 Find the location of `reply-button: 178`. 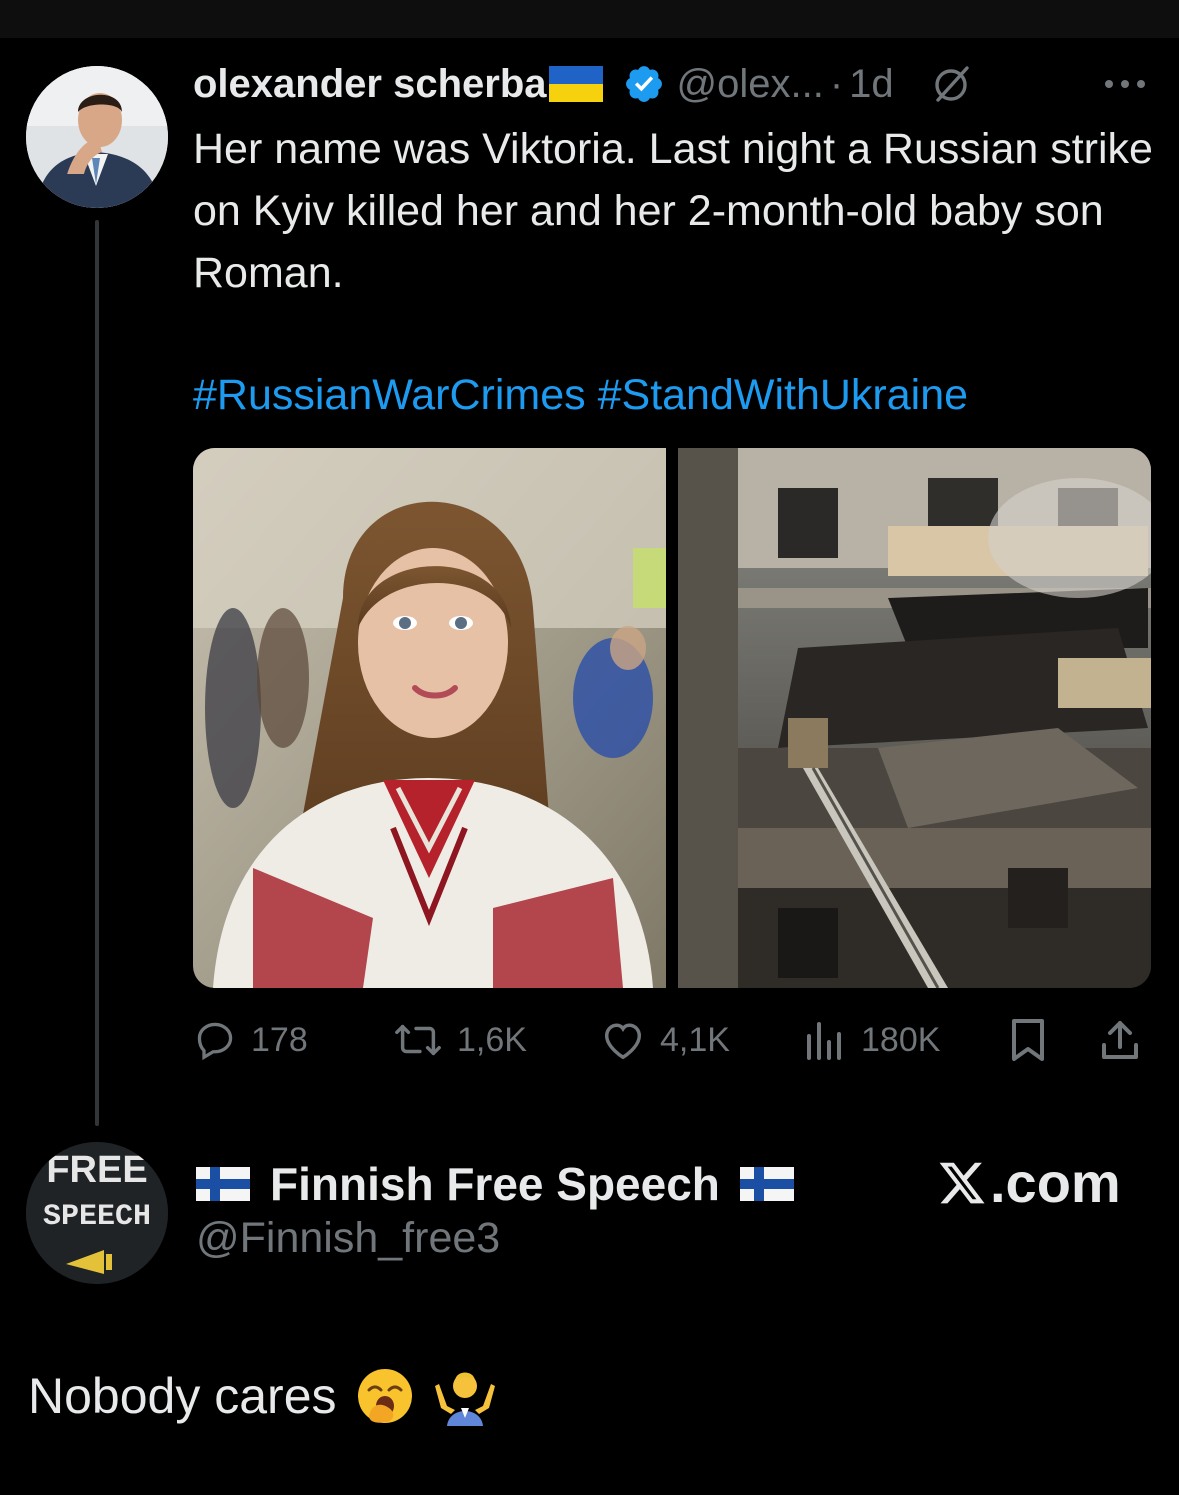

reply-button: 178 is located at coordinates (250, 1040).